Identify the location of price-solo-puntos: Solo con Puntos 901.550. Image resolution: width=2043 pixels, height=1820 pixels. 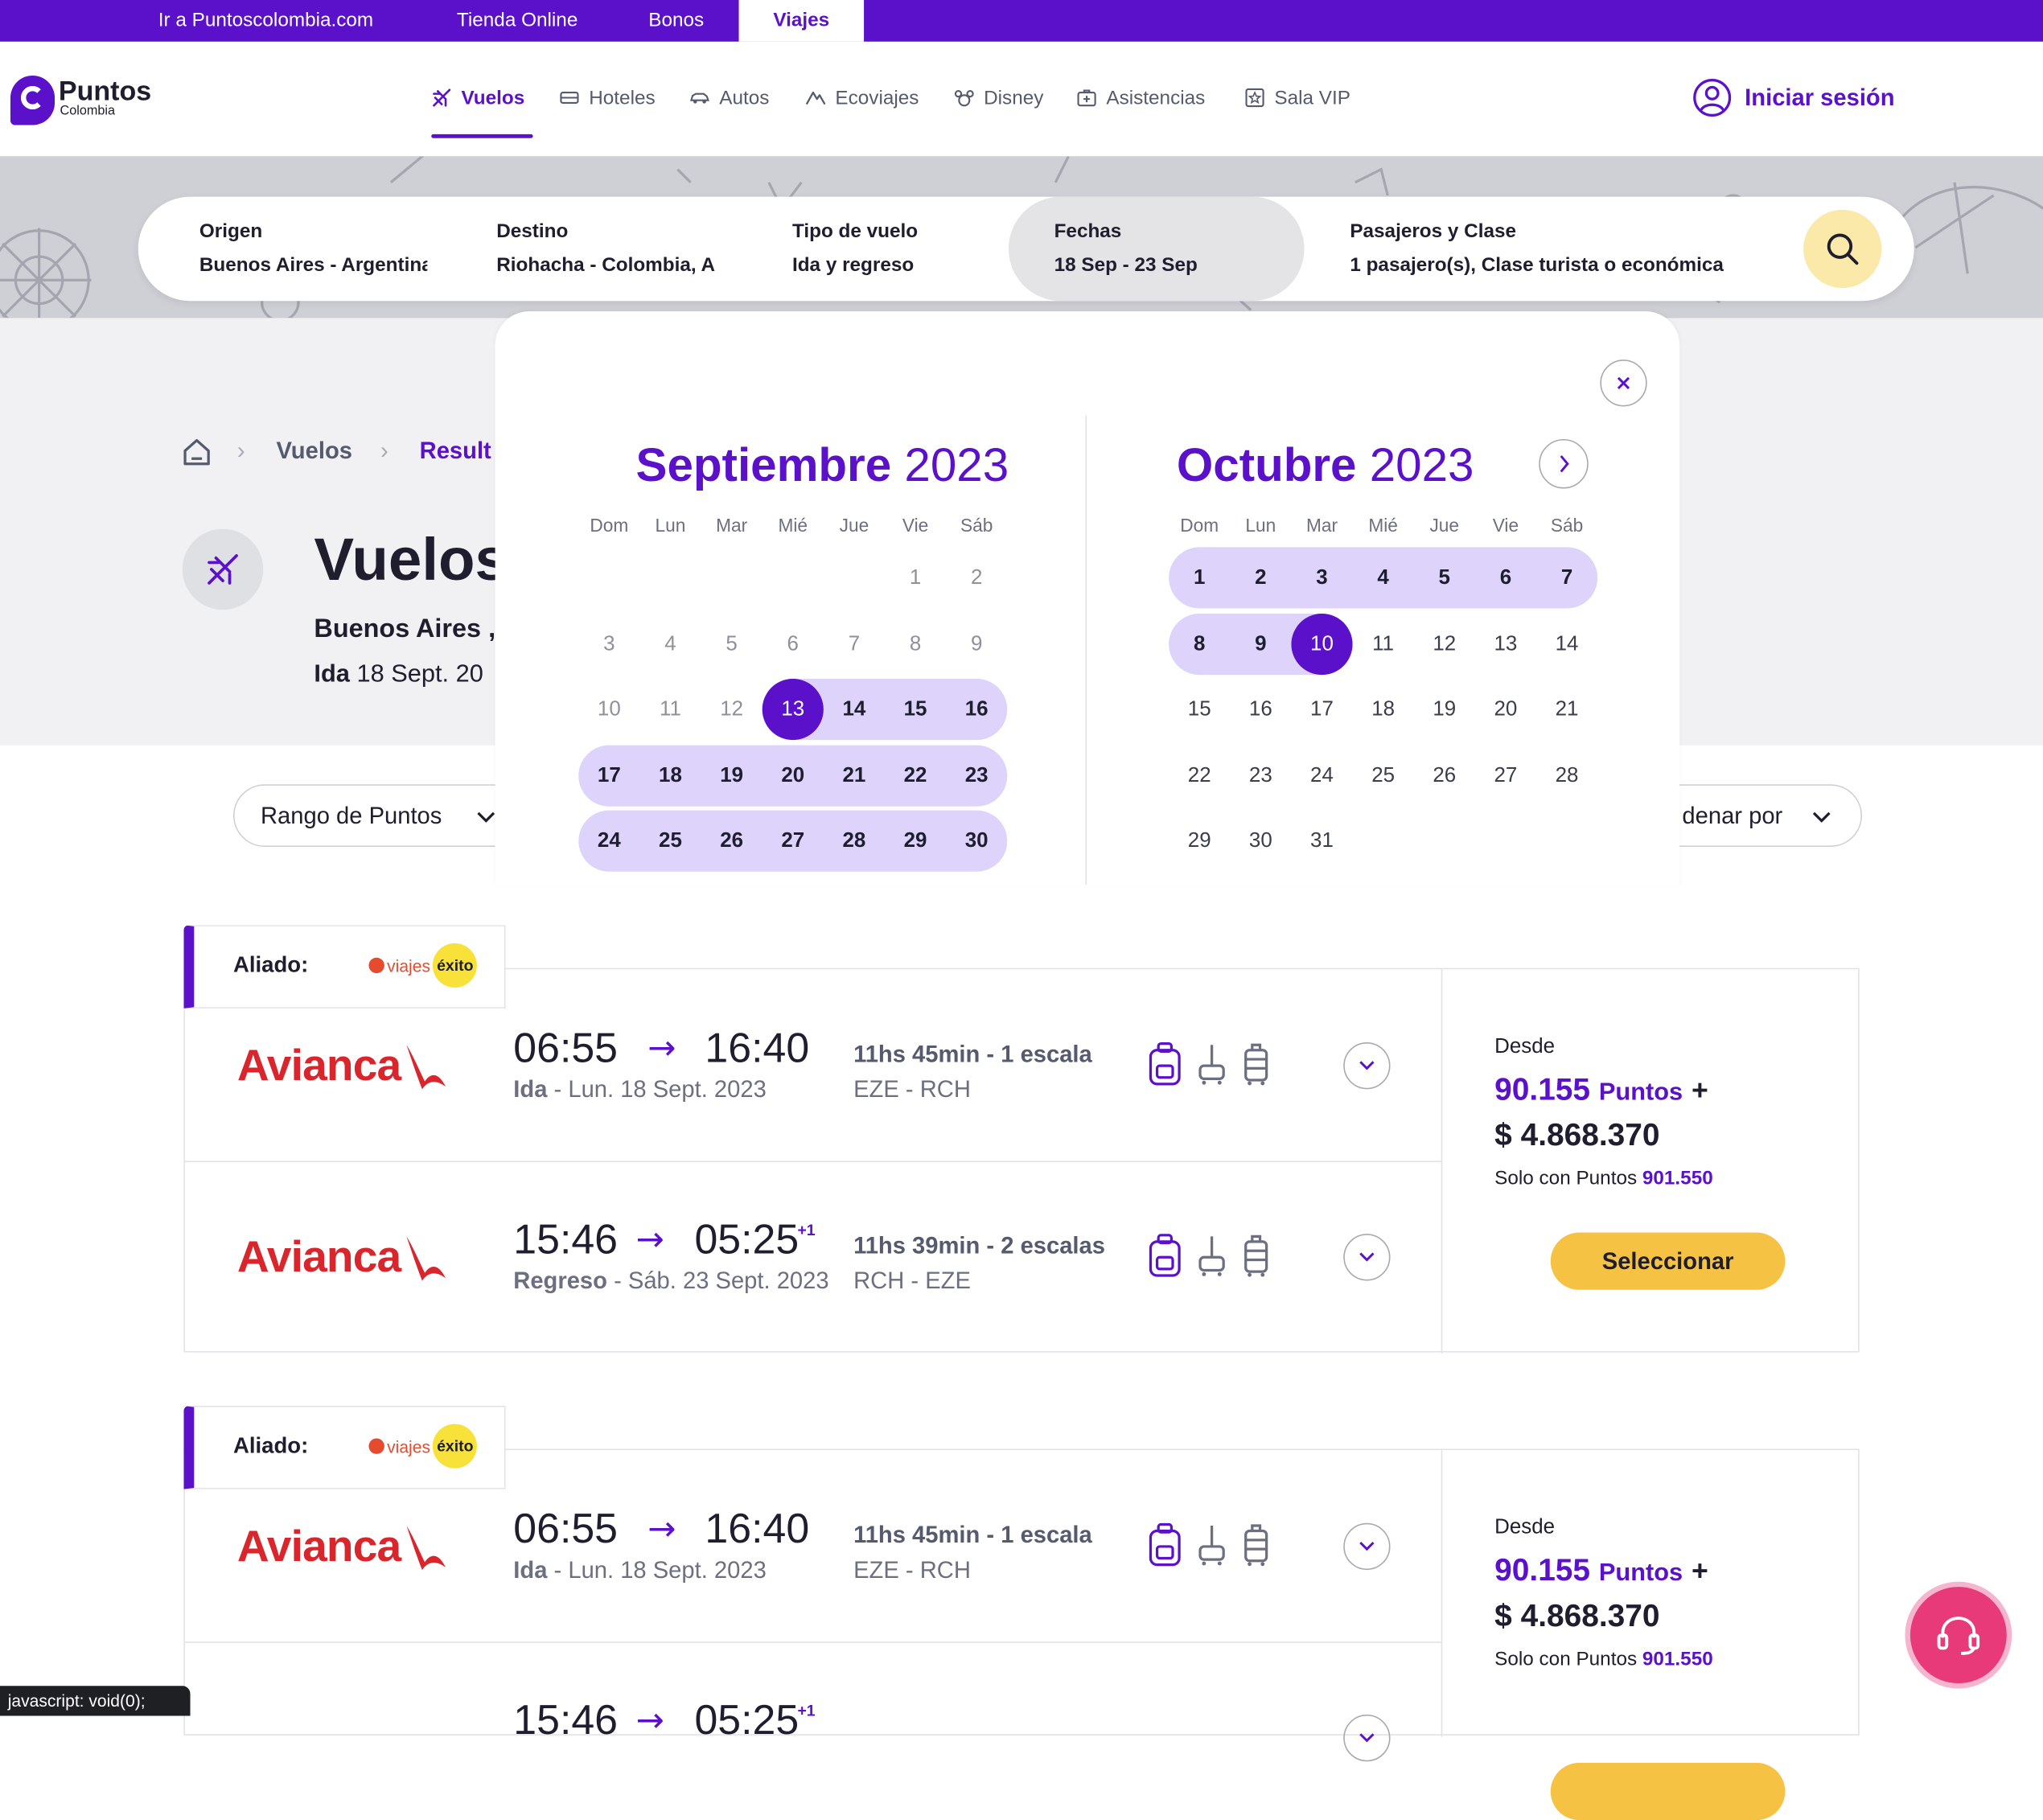
(1603, 1659).